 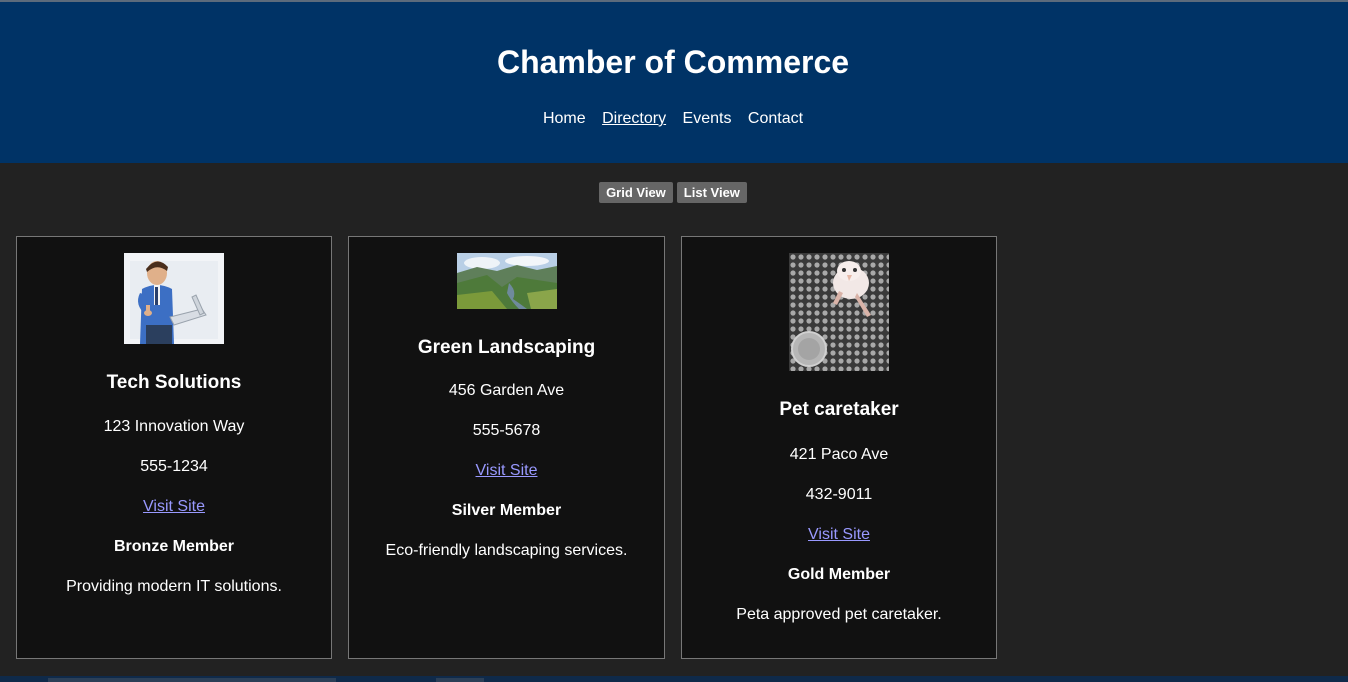 What do you see at coordinates (174, 298) in the screenshot?
I see `businessman-photo` at bounding box center [174, 298].